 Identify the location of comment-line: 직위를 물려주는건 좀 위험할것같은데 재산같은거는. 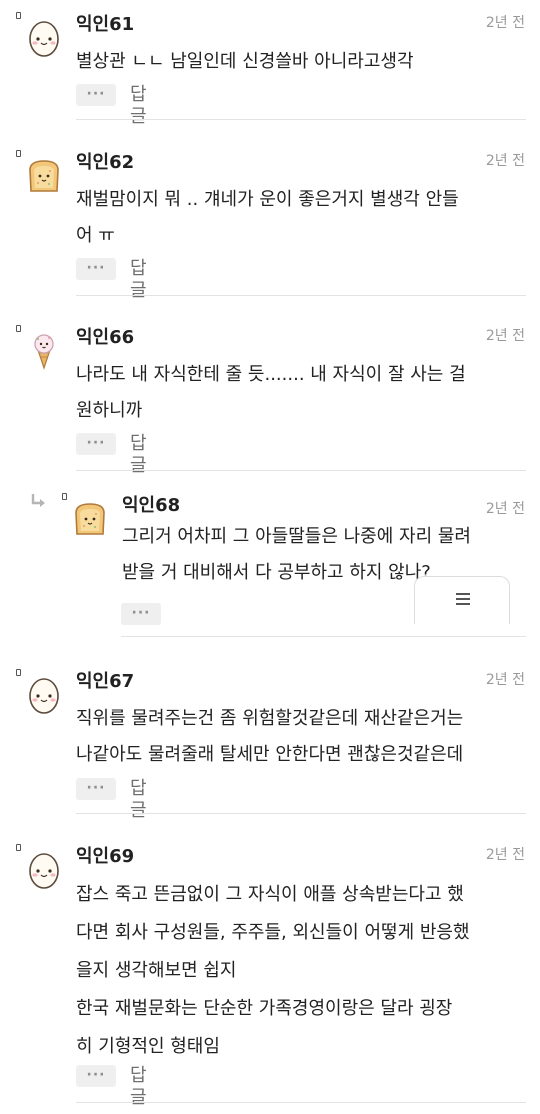
(270, 718).